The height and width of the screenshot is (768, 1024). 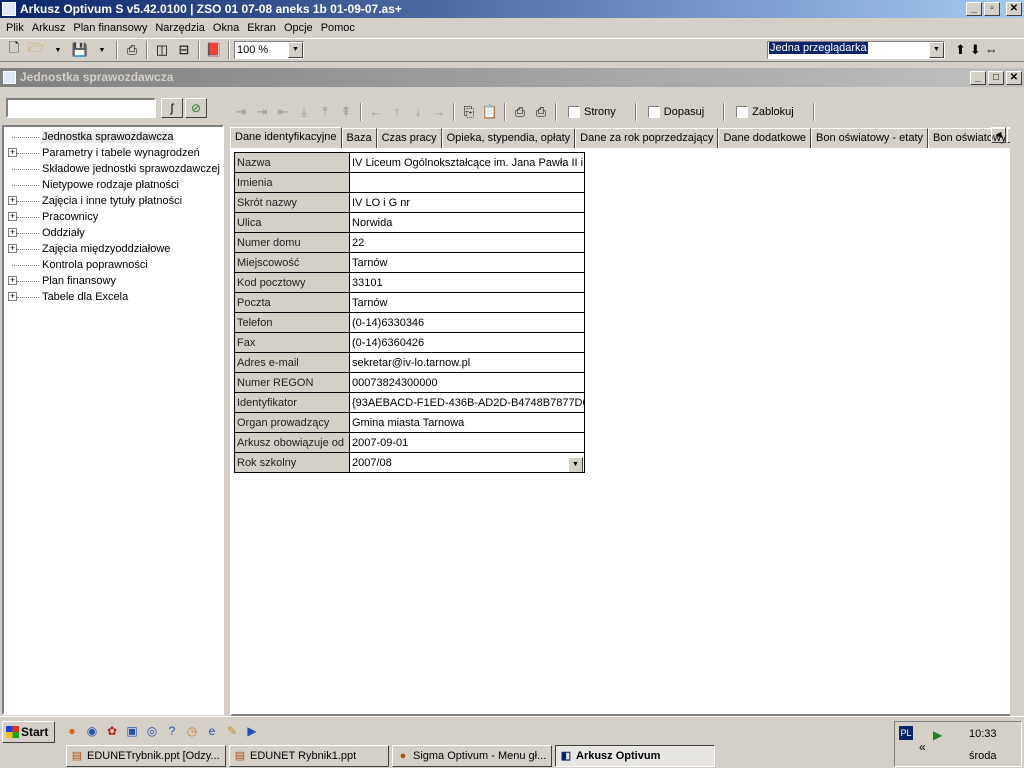 What do you see at coordinates (635, 756) in the screenshot?
I see `task-button-active: ◧ Arkusz Optivum` at bounding box center [635, 756].